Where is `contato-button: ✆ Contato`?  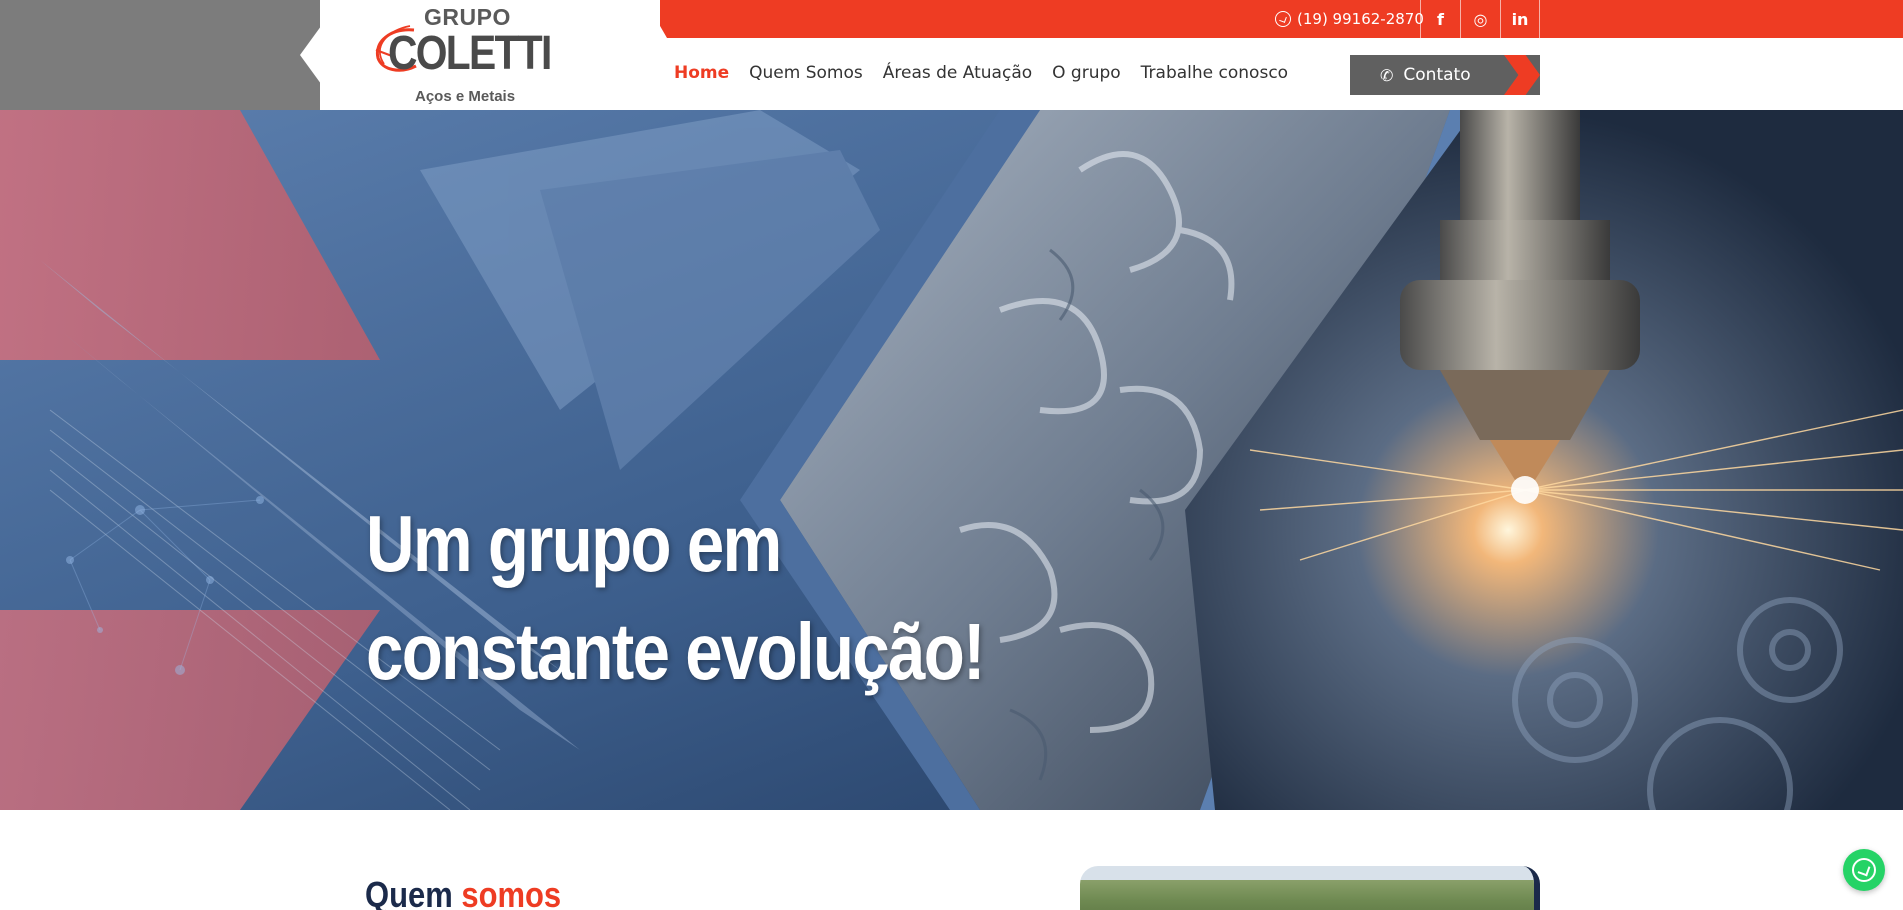 contato-button: ✆ Contato is located at coordinates (1445, 75).